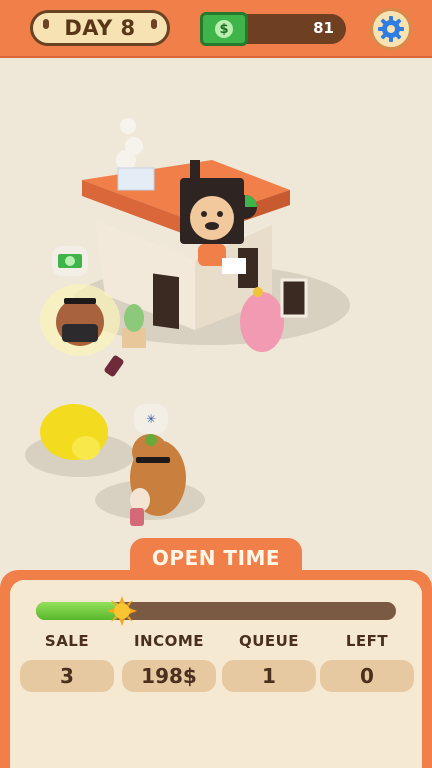  I want to click on open-time-progress, so click(216, 611).